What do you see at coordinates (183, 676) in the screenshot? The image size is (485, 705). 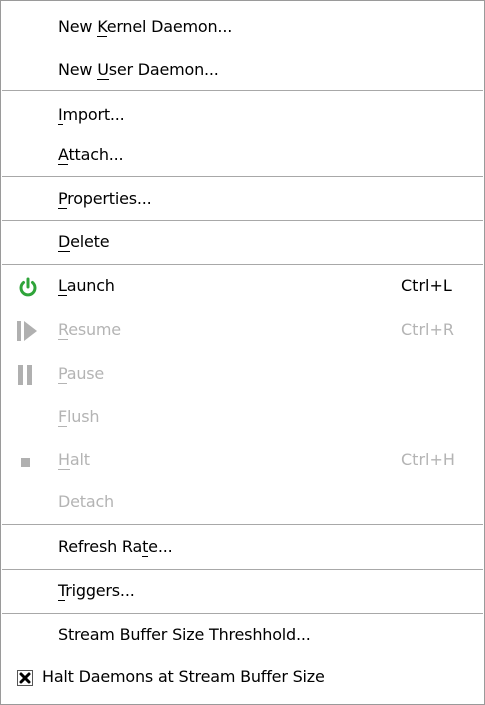 I see `menu-item-label: Halt Daemons at Stream Buffer Size` at bounding box center [183, 676].